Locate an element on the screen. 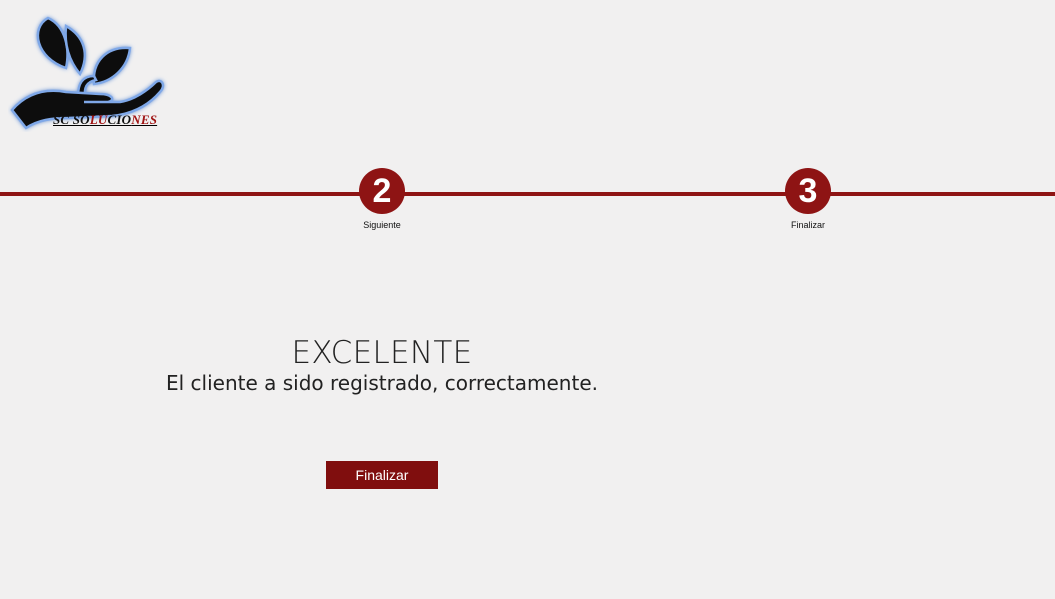 This screenshot has width=1055, height=599. finish-button: Finalizar is located at coordinates (382, 475).